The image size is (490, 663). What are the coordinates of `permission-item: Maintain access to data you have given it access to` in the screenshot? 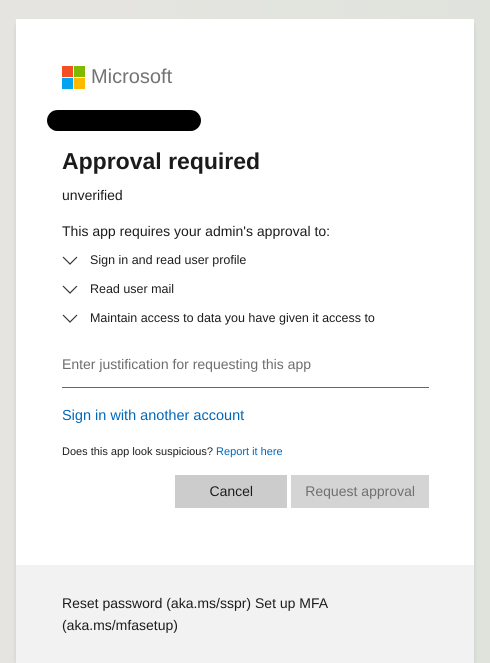 It's located at (245, 318).